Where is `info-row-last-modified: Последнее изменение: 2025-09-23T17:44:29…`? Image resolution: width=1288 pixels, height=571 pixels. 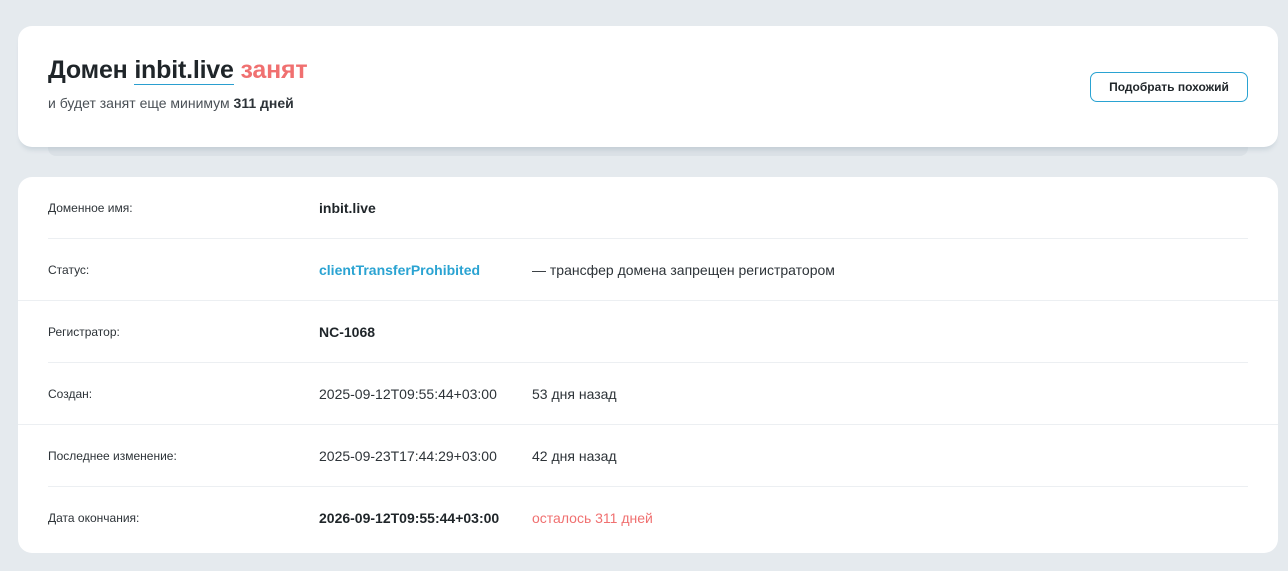
info-row-last-modified: Последнее изменение: 2025-09-23T17:44:29… is located at coordinates (648, 456).